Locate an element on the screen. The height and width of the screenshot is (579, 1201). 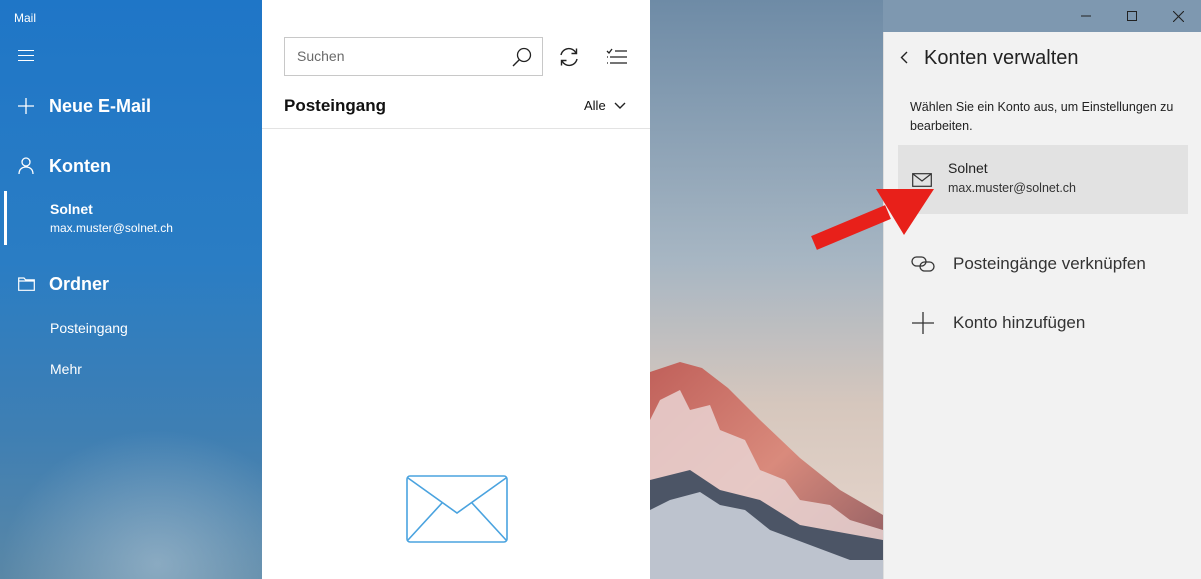
search-box is located at coordinates (413, 56).